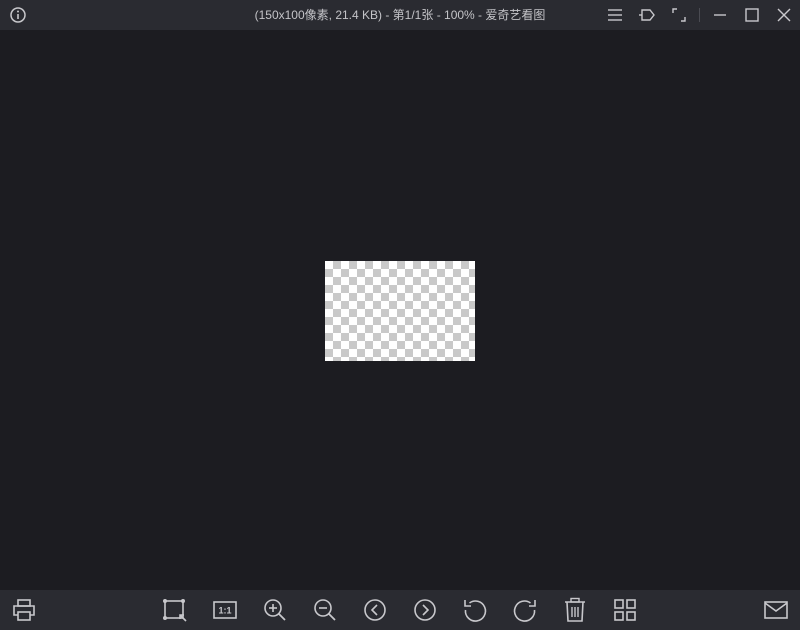 Image resolution: width=800 pixels, height=630 pixels. I want to click on bottom-toolbar: 1:1, so click(400, 610).